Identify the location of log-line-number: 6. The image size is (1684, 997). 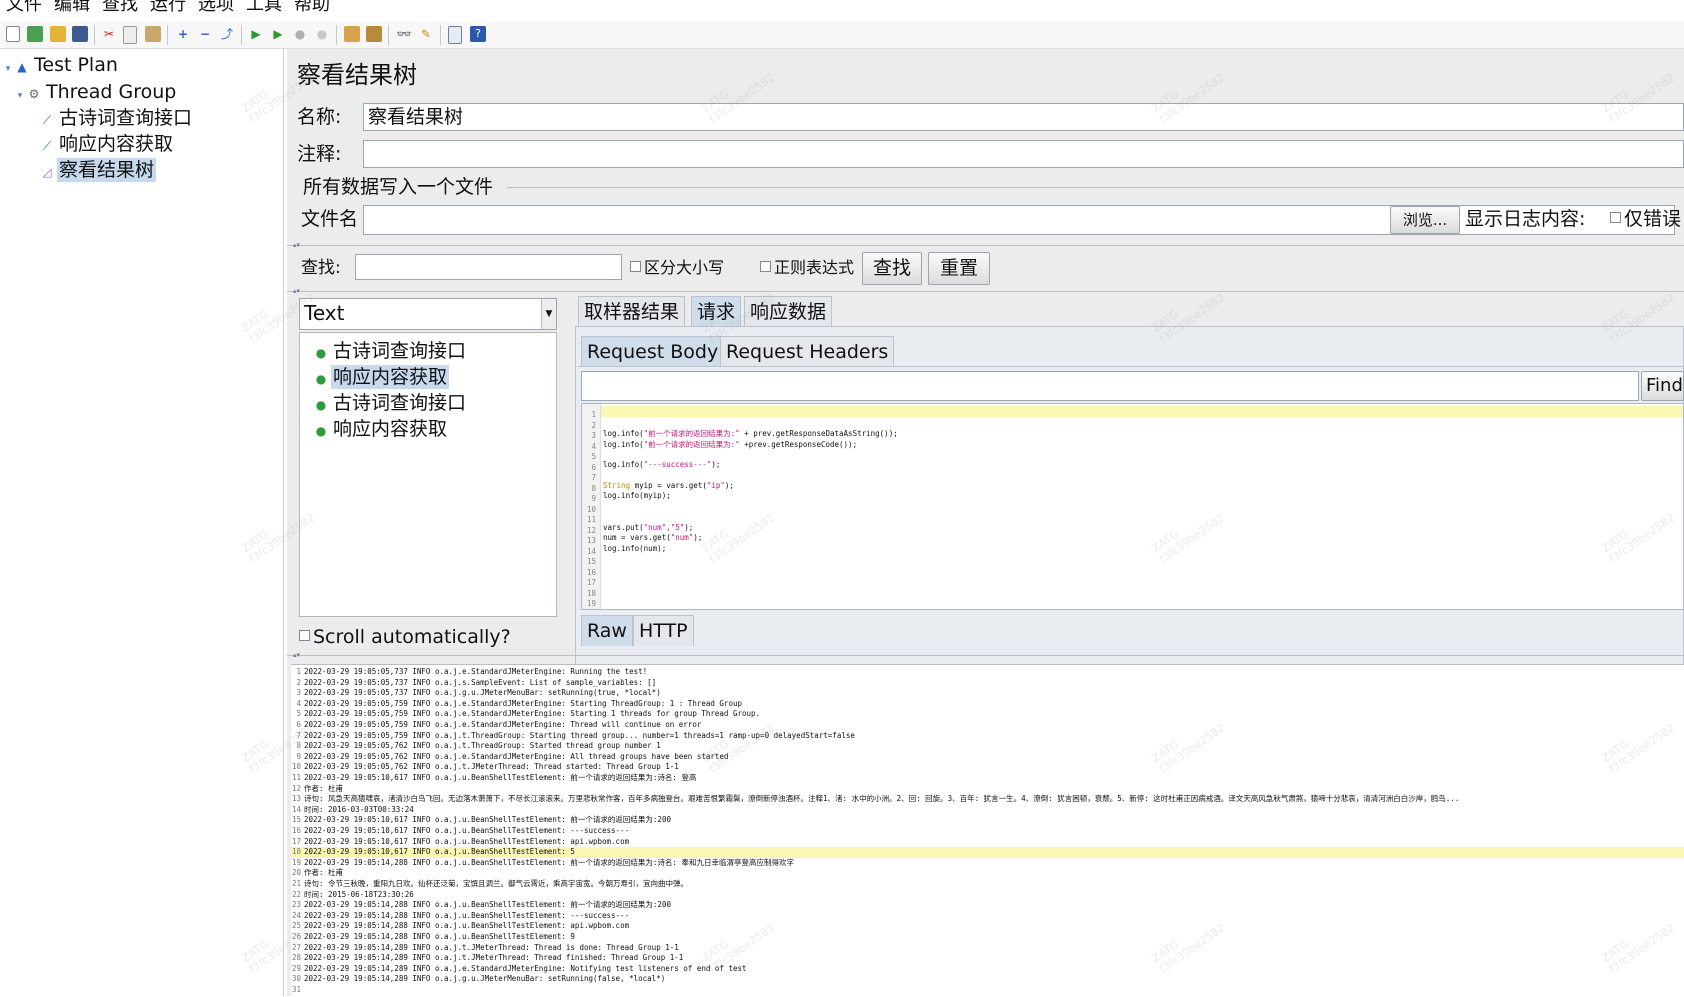
(298, 724).